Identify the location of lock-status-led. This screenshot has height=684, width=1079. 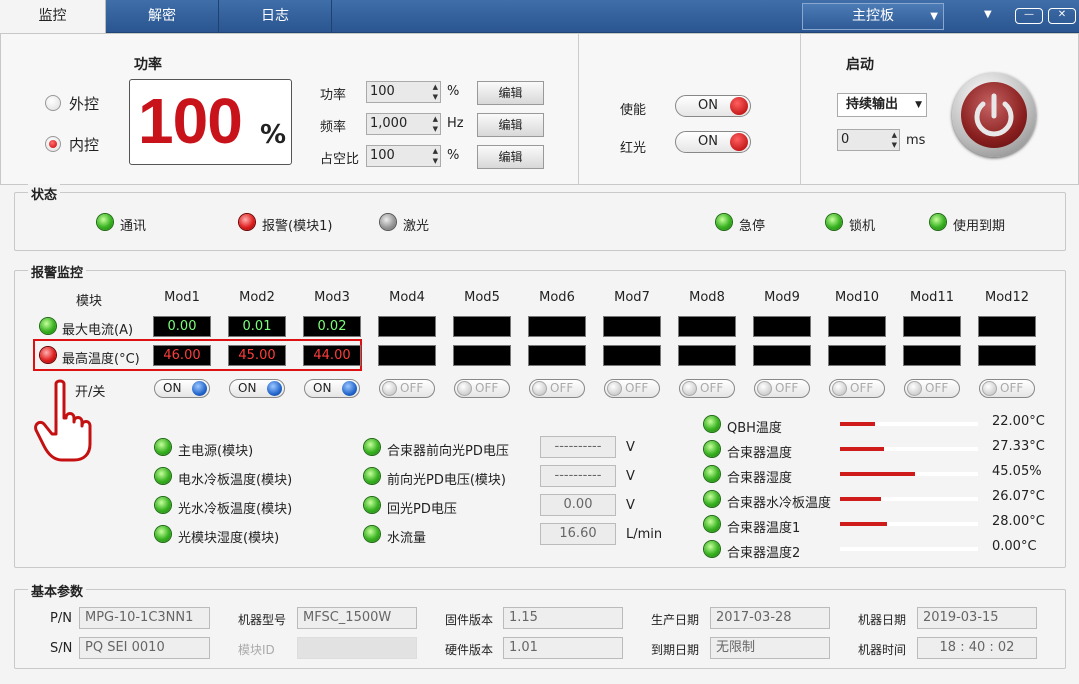
(834, 222).